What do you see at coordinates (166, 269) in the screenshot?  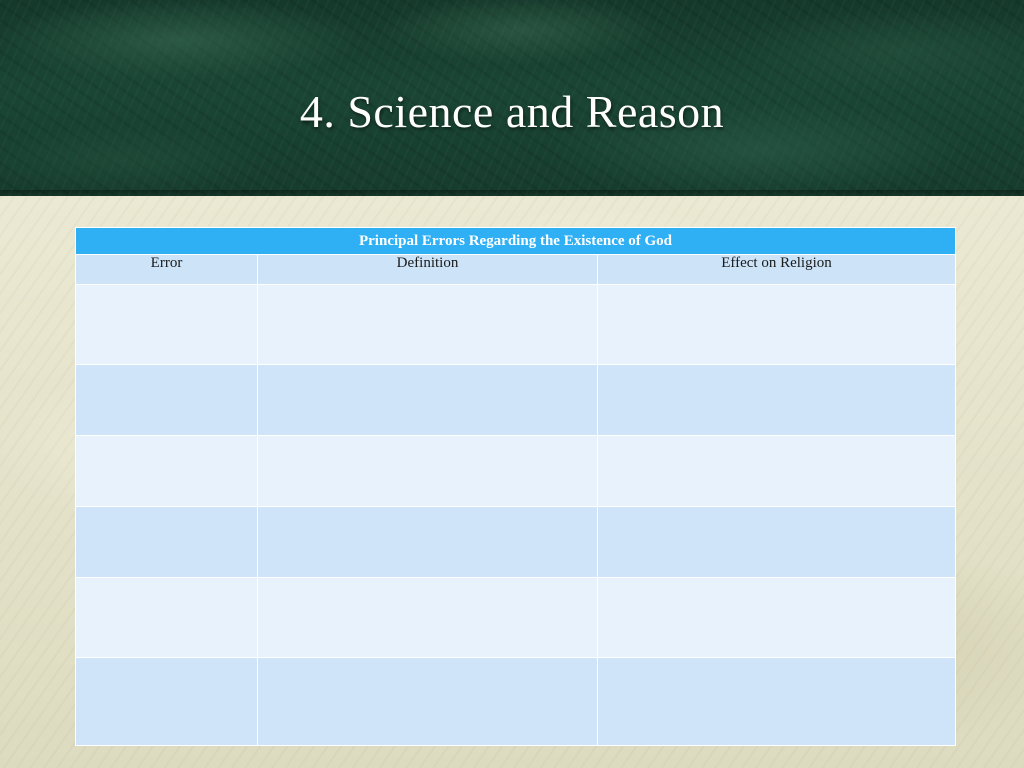 I see `column-header-error: Error` at bounding box center [166, 269].